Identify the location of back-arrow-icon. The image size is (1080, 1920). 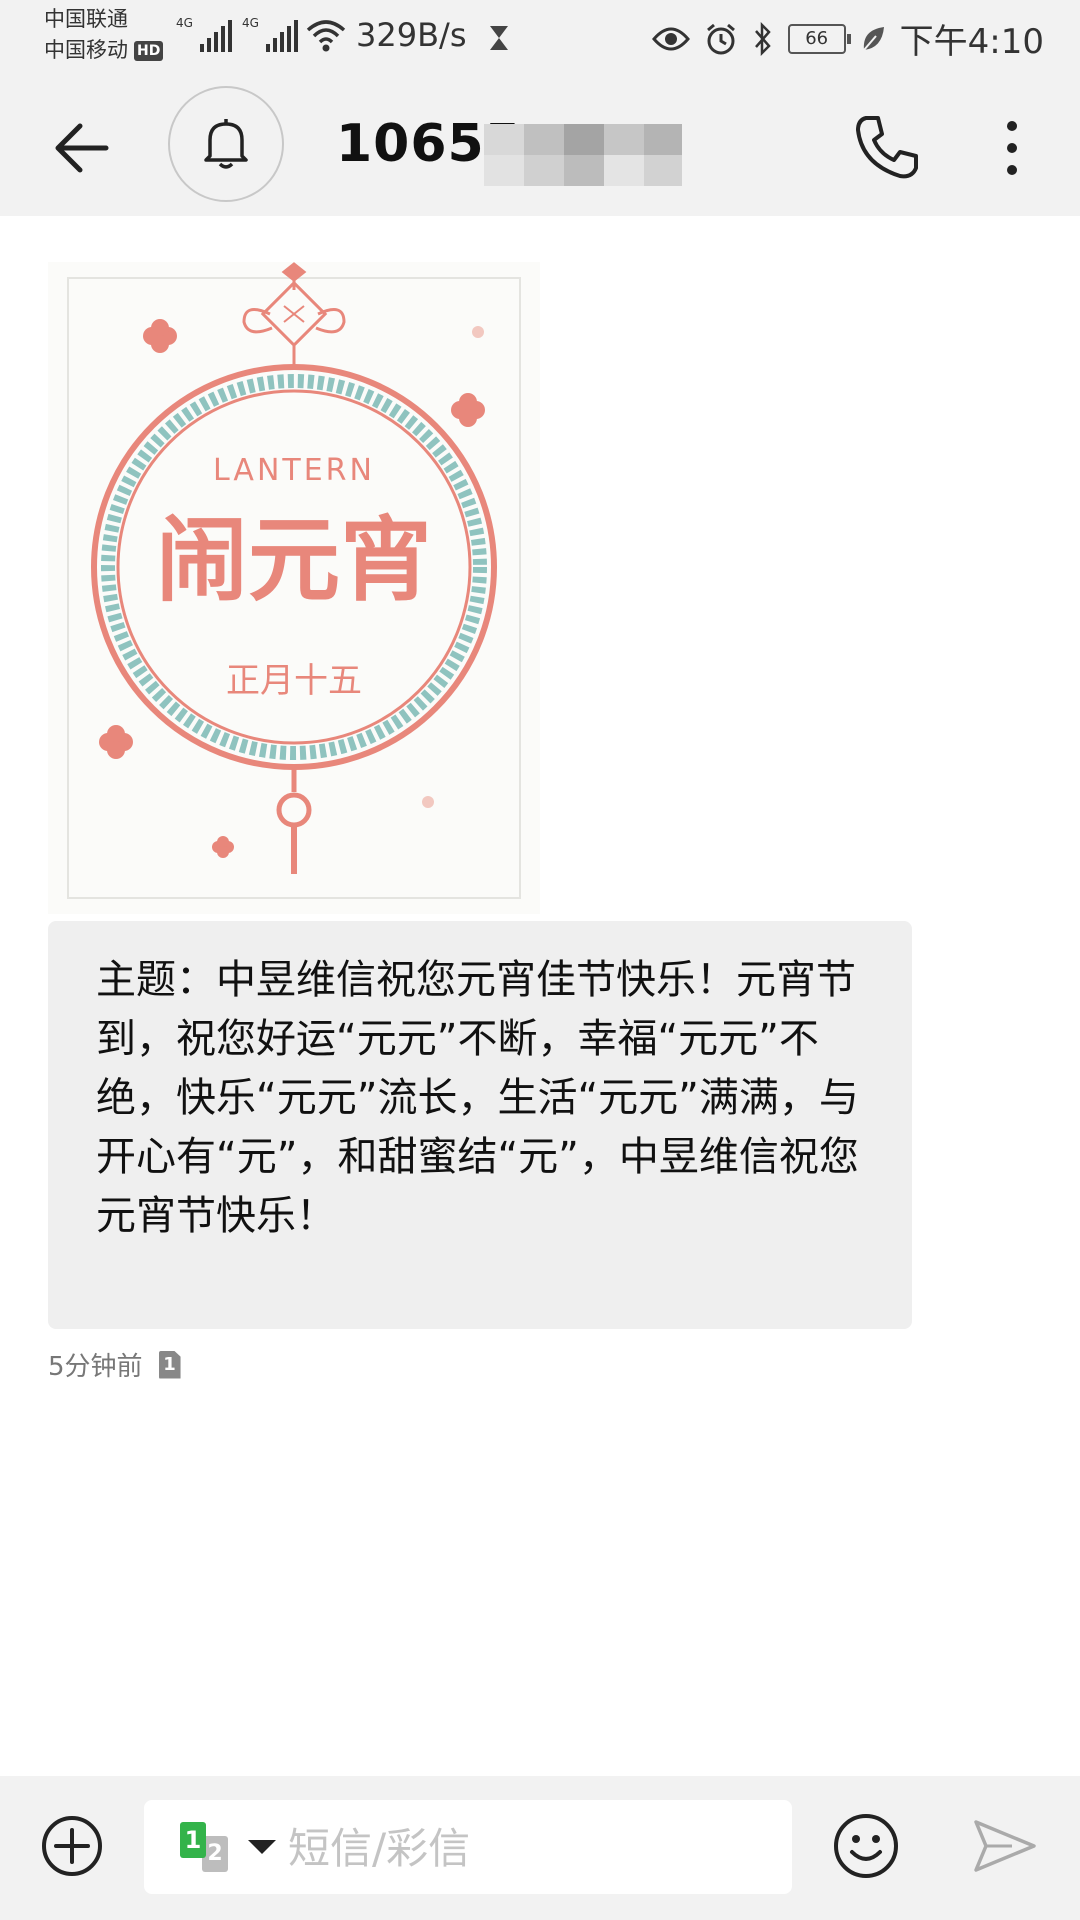
(82, 148).